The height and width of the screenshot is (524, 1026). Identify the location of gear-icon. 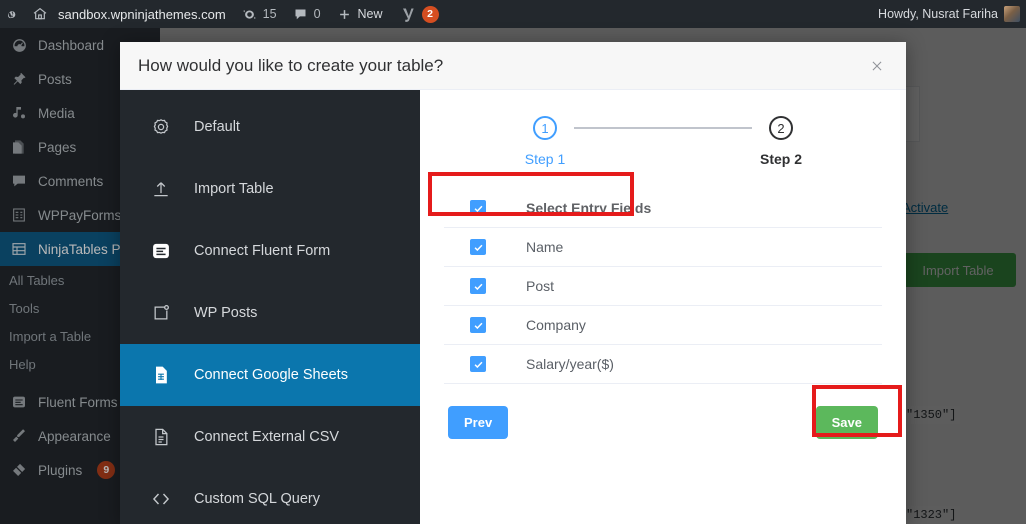
(161, 127).